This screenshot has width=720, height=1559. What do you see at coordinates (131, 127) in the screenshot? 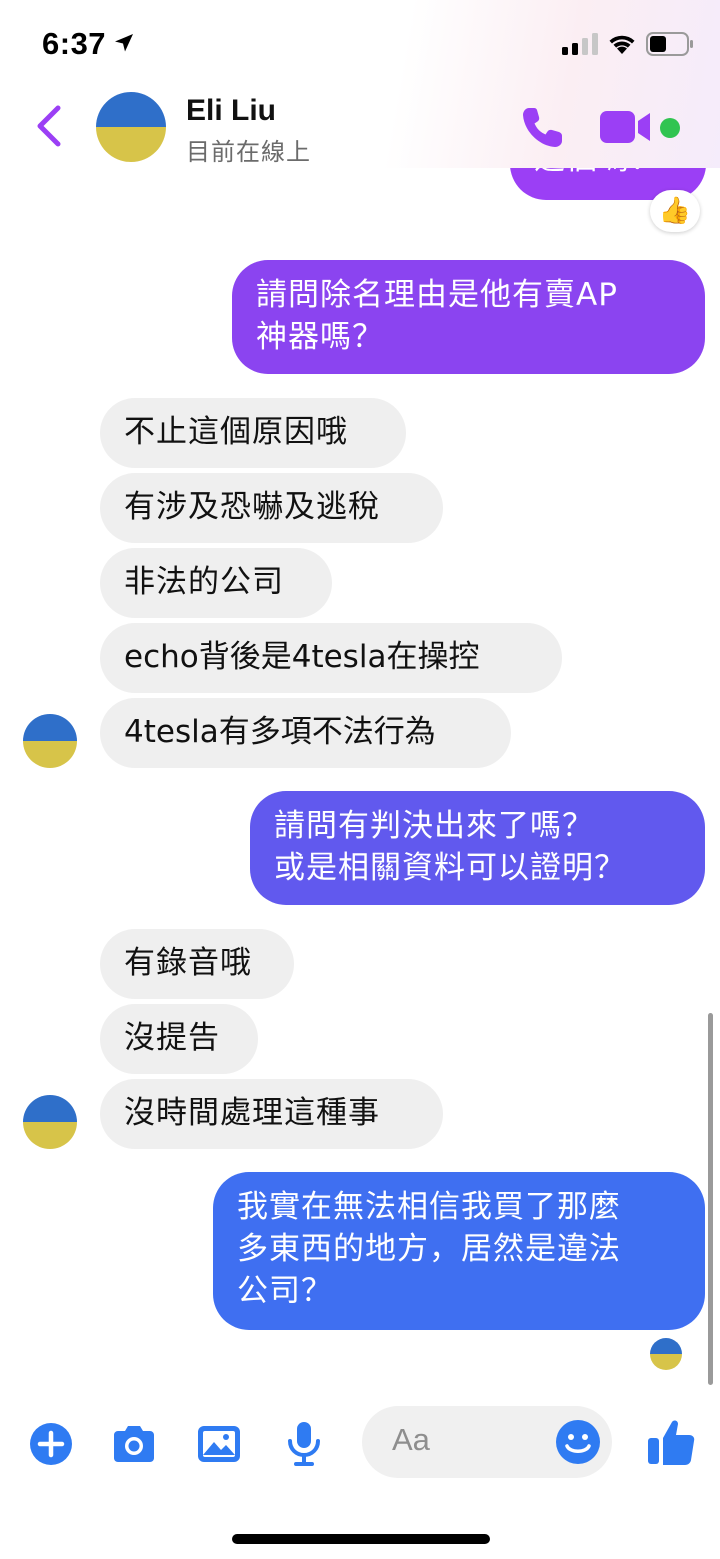
I see `contact-avatar` at bounding box center [131, 127].